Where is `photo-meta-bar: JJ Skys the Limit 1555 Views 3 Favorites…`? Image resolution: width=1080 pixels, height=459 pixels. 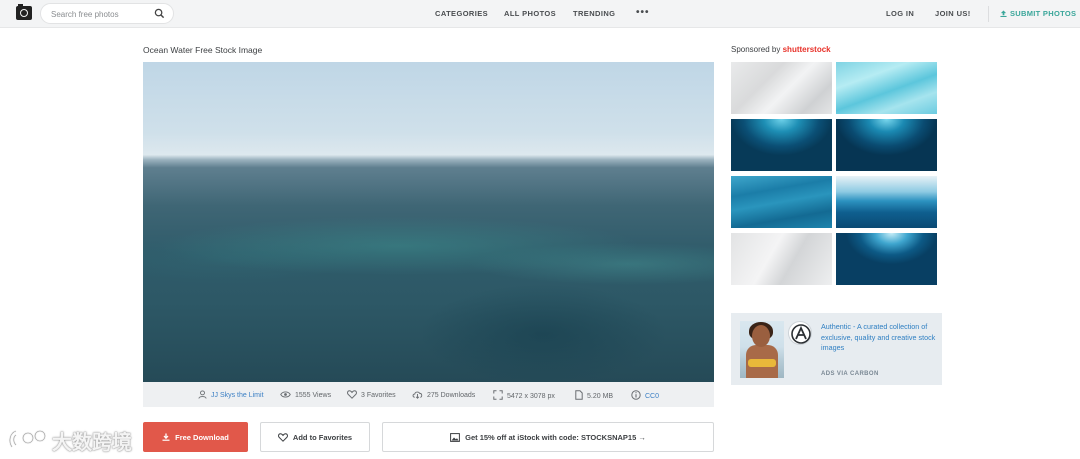 photo-meta-bar: JJ Skys the Limit 1555 Views 3 Favorites… is located at coordinates (428, 394).